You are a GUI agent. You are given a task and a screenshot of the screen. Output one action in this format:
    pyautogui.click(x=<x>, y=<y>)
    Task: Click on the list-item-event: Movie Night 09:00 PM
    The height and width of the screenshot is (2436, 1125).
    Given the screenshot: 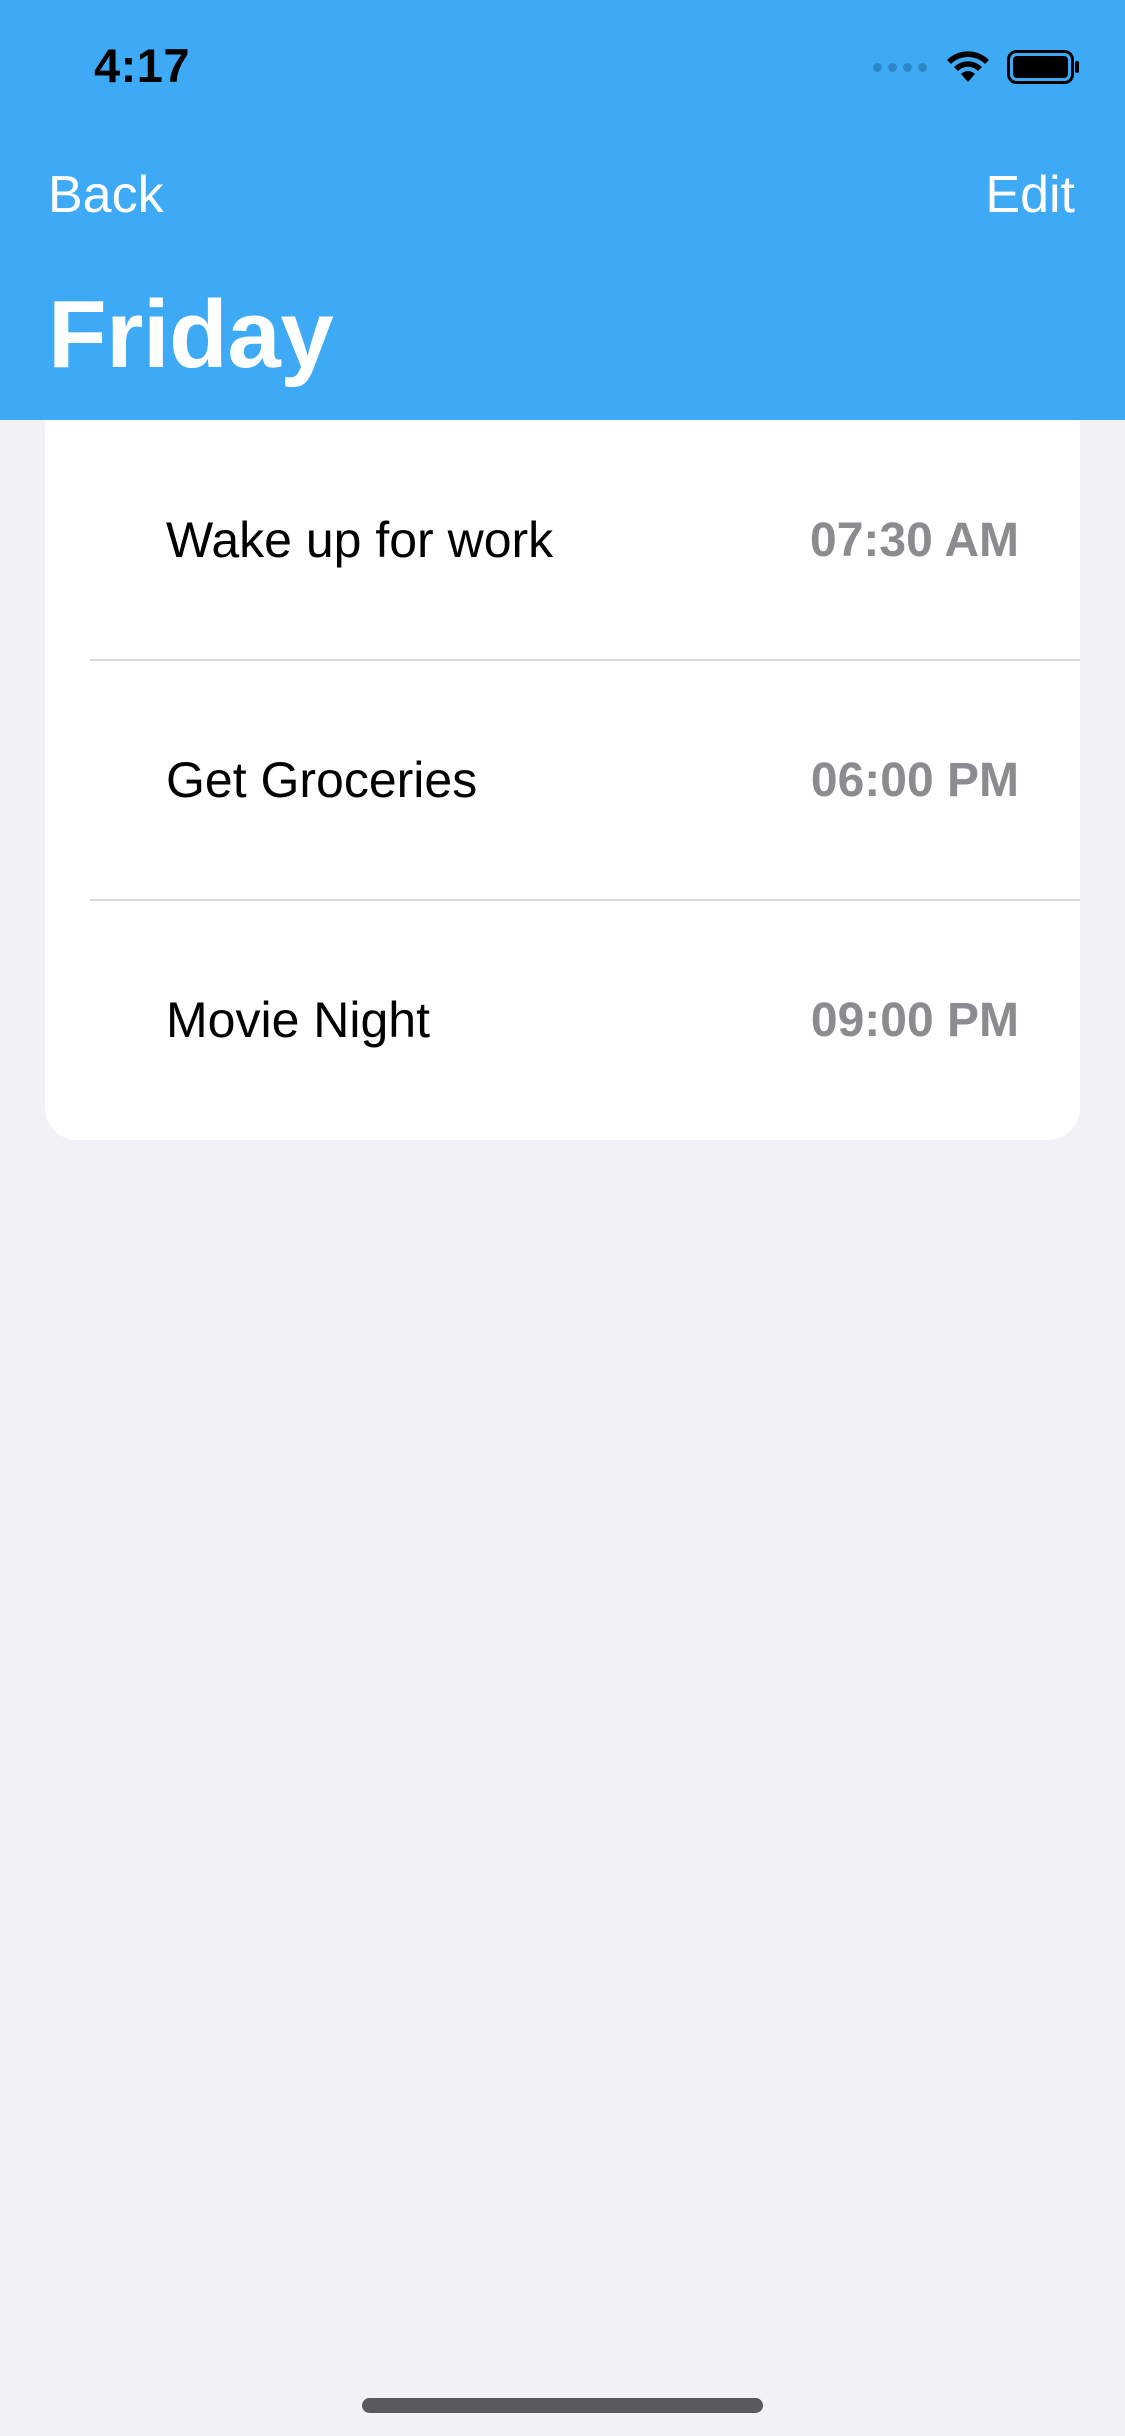 What is the action you would take?
    pyautogui.click(x=562, y=1020)
    